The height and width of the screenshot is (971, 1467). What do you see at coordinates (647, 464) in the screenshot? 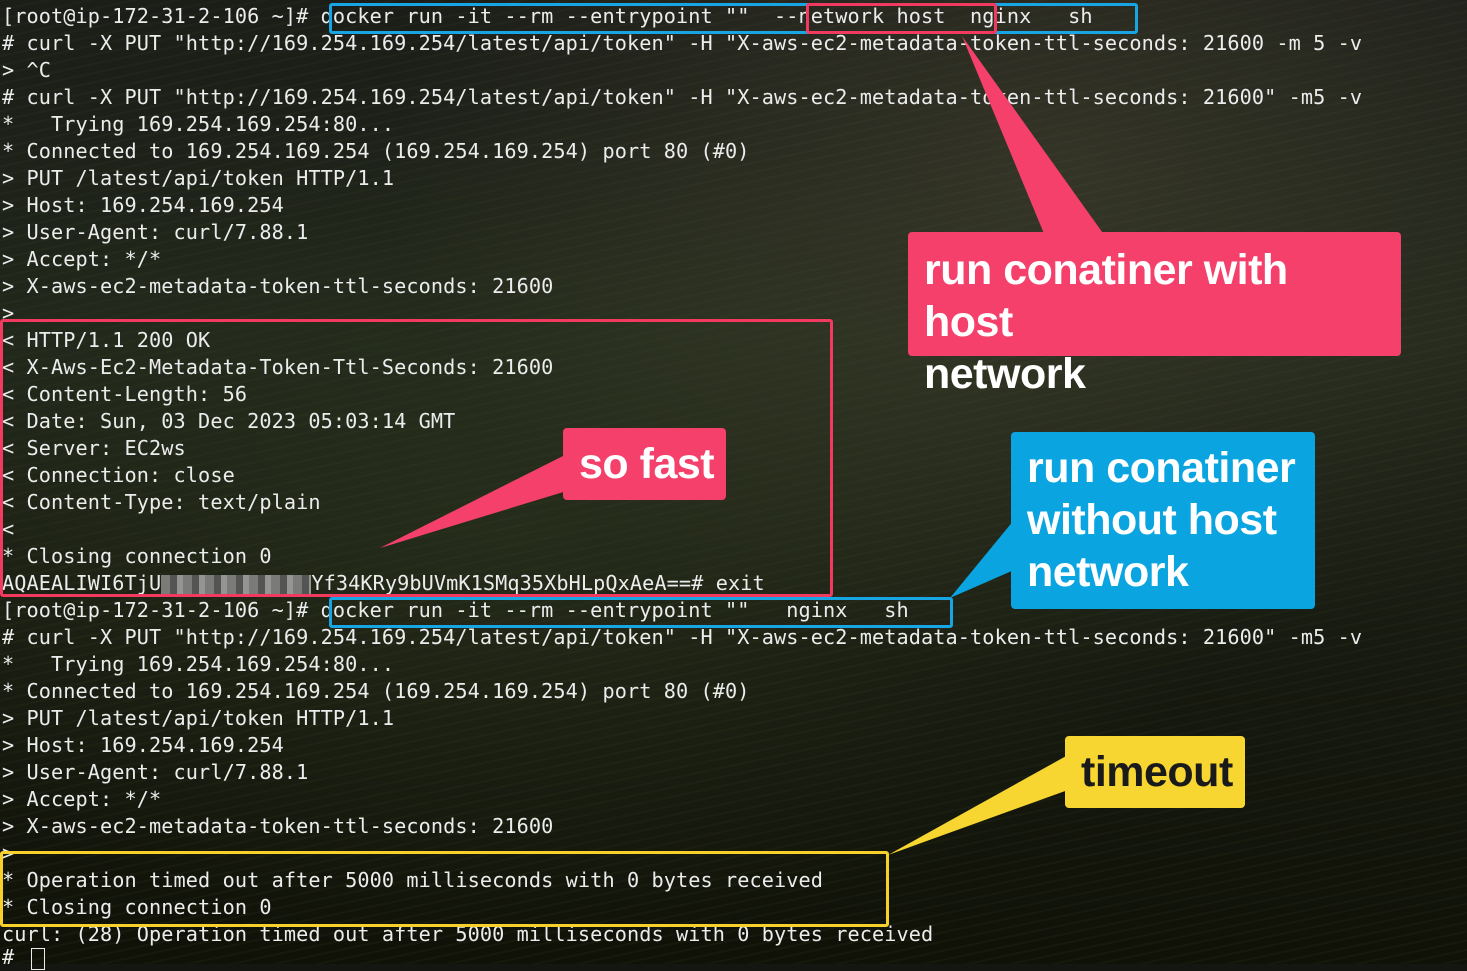
I see `so-fast-callout-text: so fast` at bounding box center [647, 464].